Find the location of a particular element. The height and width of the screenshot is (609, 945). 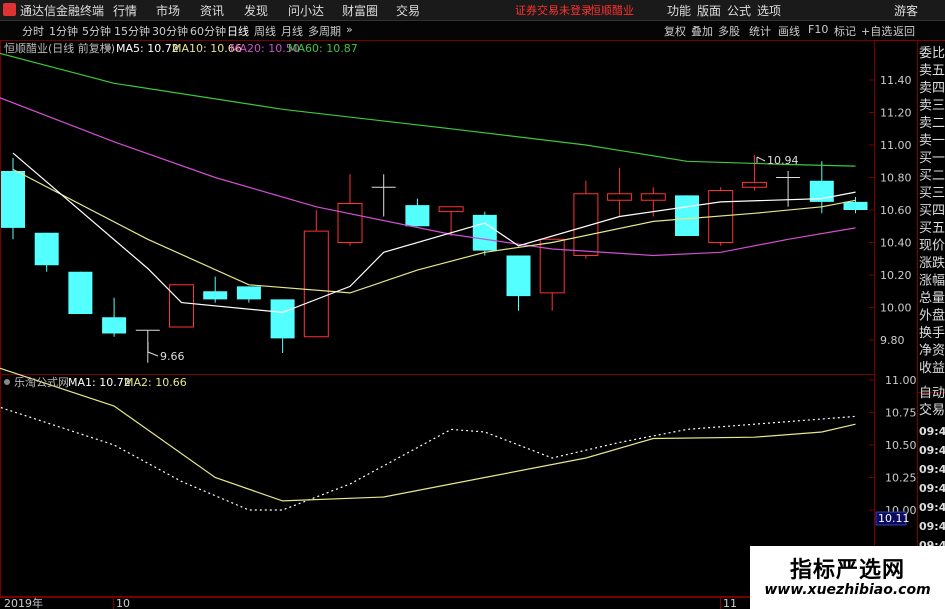

menu-layout: 版面 is located at coordinates (709, 10).